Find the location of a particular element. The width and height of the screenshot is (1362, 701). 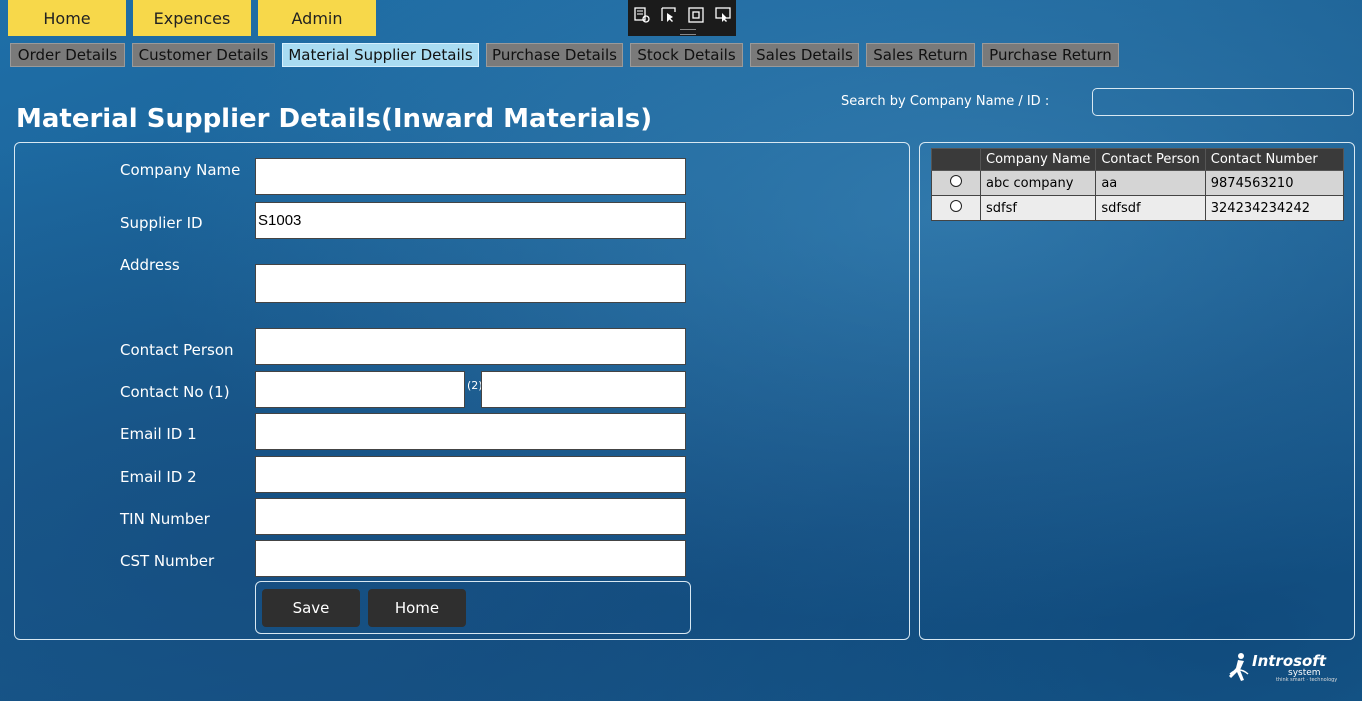

contact-person-label: Contact Person is located at coordinates (177, 350).